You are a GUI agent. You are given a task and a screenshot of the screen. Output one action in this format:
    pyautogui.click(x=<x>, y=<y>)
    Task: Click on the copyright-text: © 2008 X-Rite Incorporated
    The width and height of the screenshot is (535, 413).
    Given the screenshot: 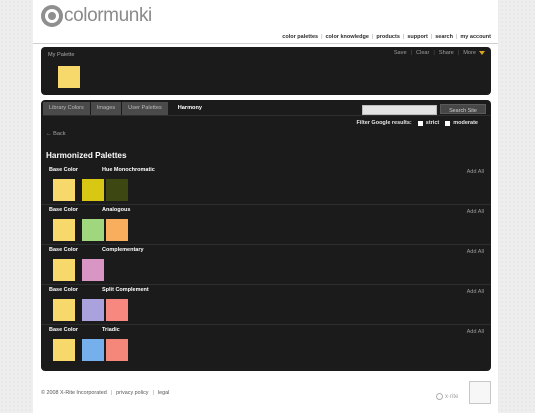 What is the action you would take?
    pyautogui.click(x=74, y=393)
    